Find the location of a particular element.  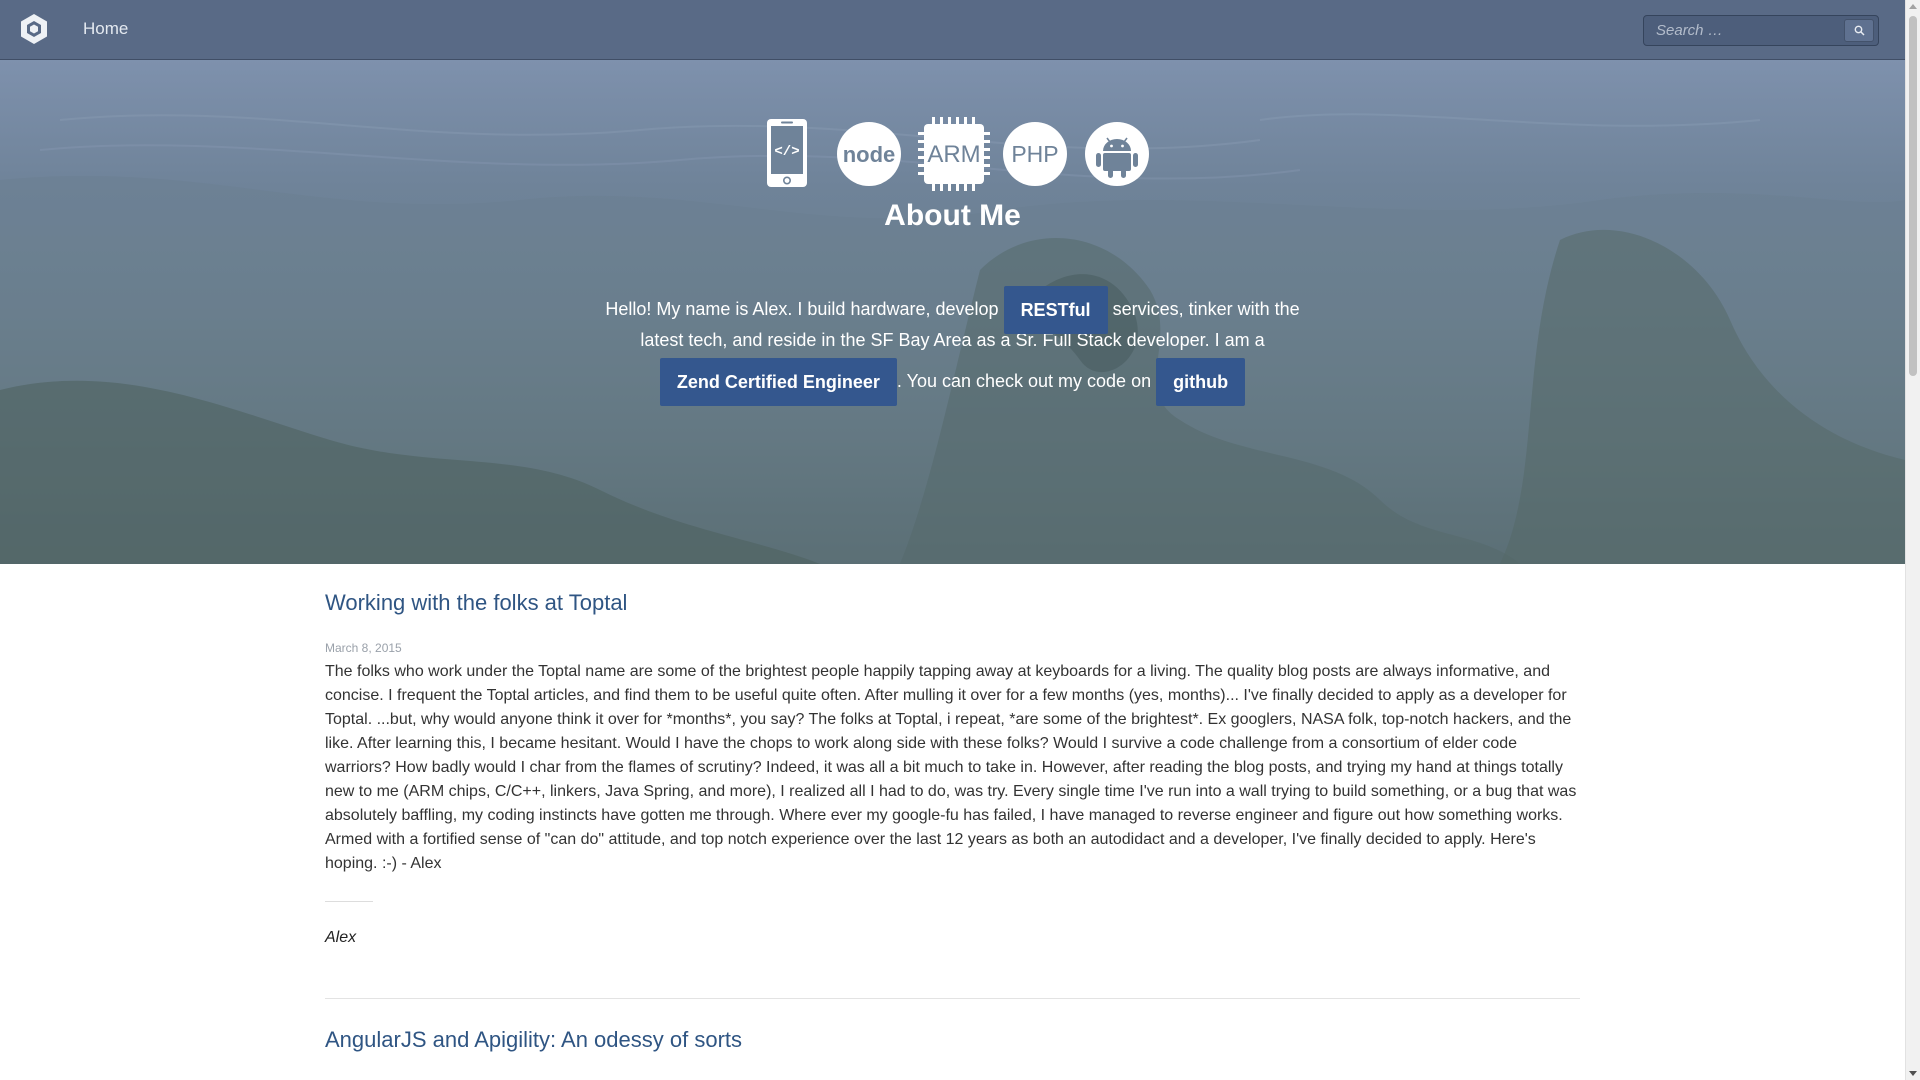

intro-text-4: . You can check out my code on is located at coordinates (1024, 380).